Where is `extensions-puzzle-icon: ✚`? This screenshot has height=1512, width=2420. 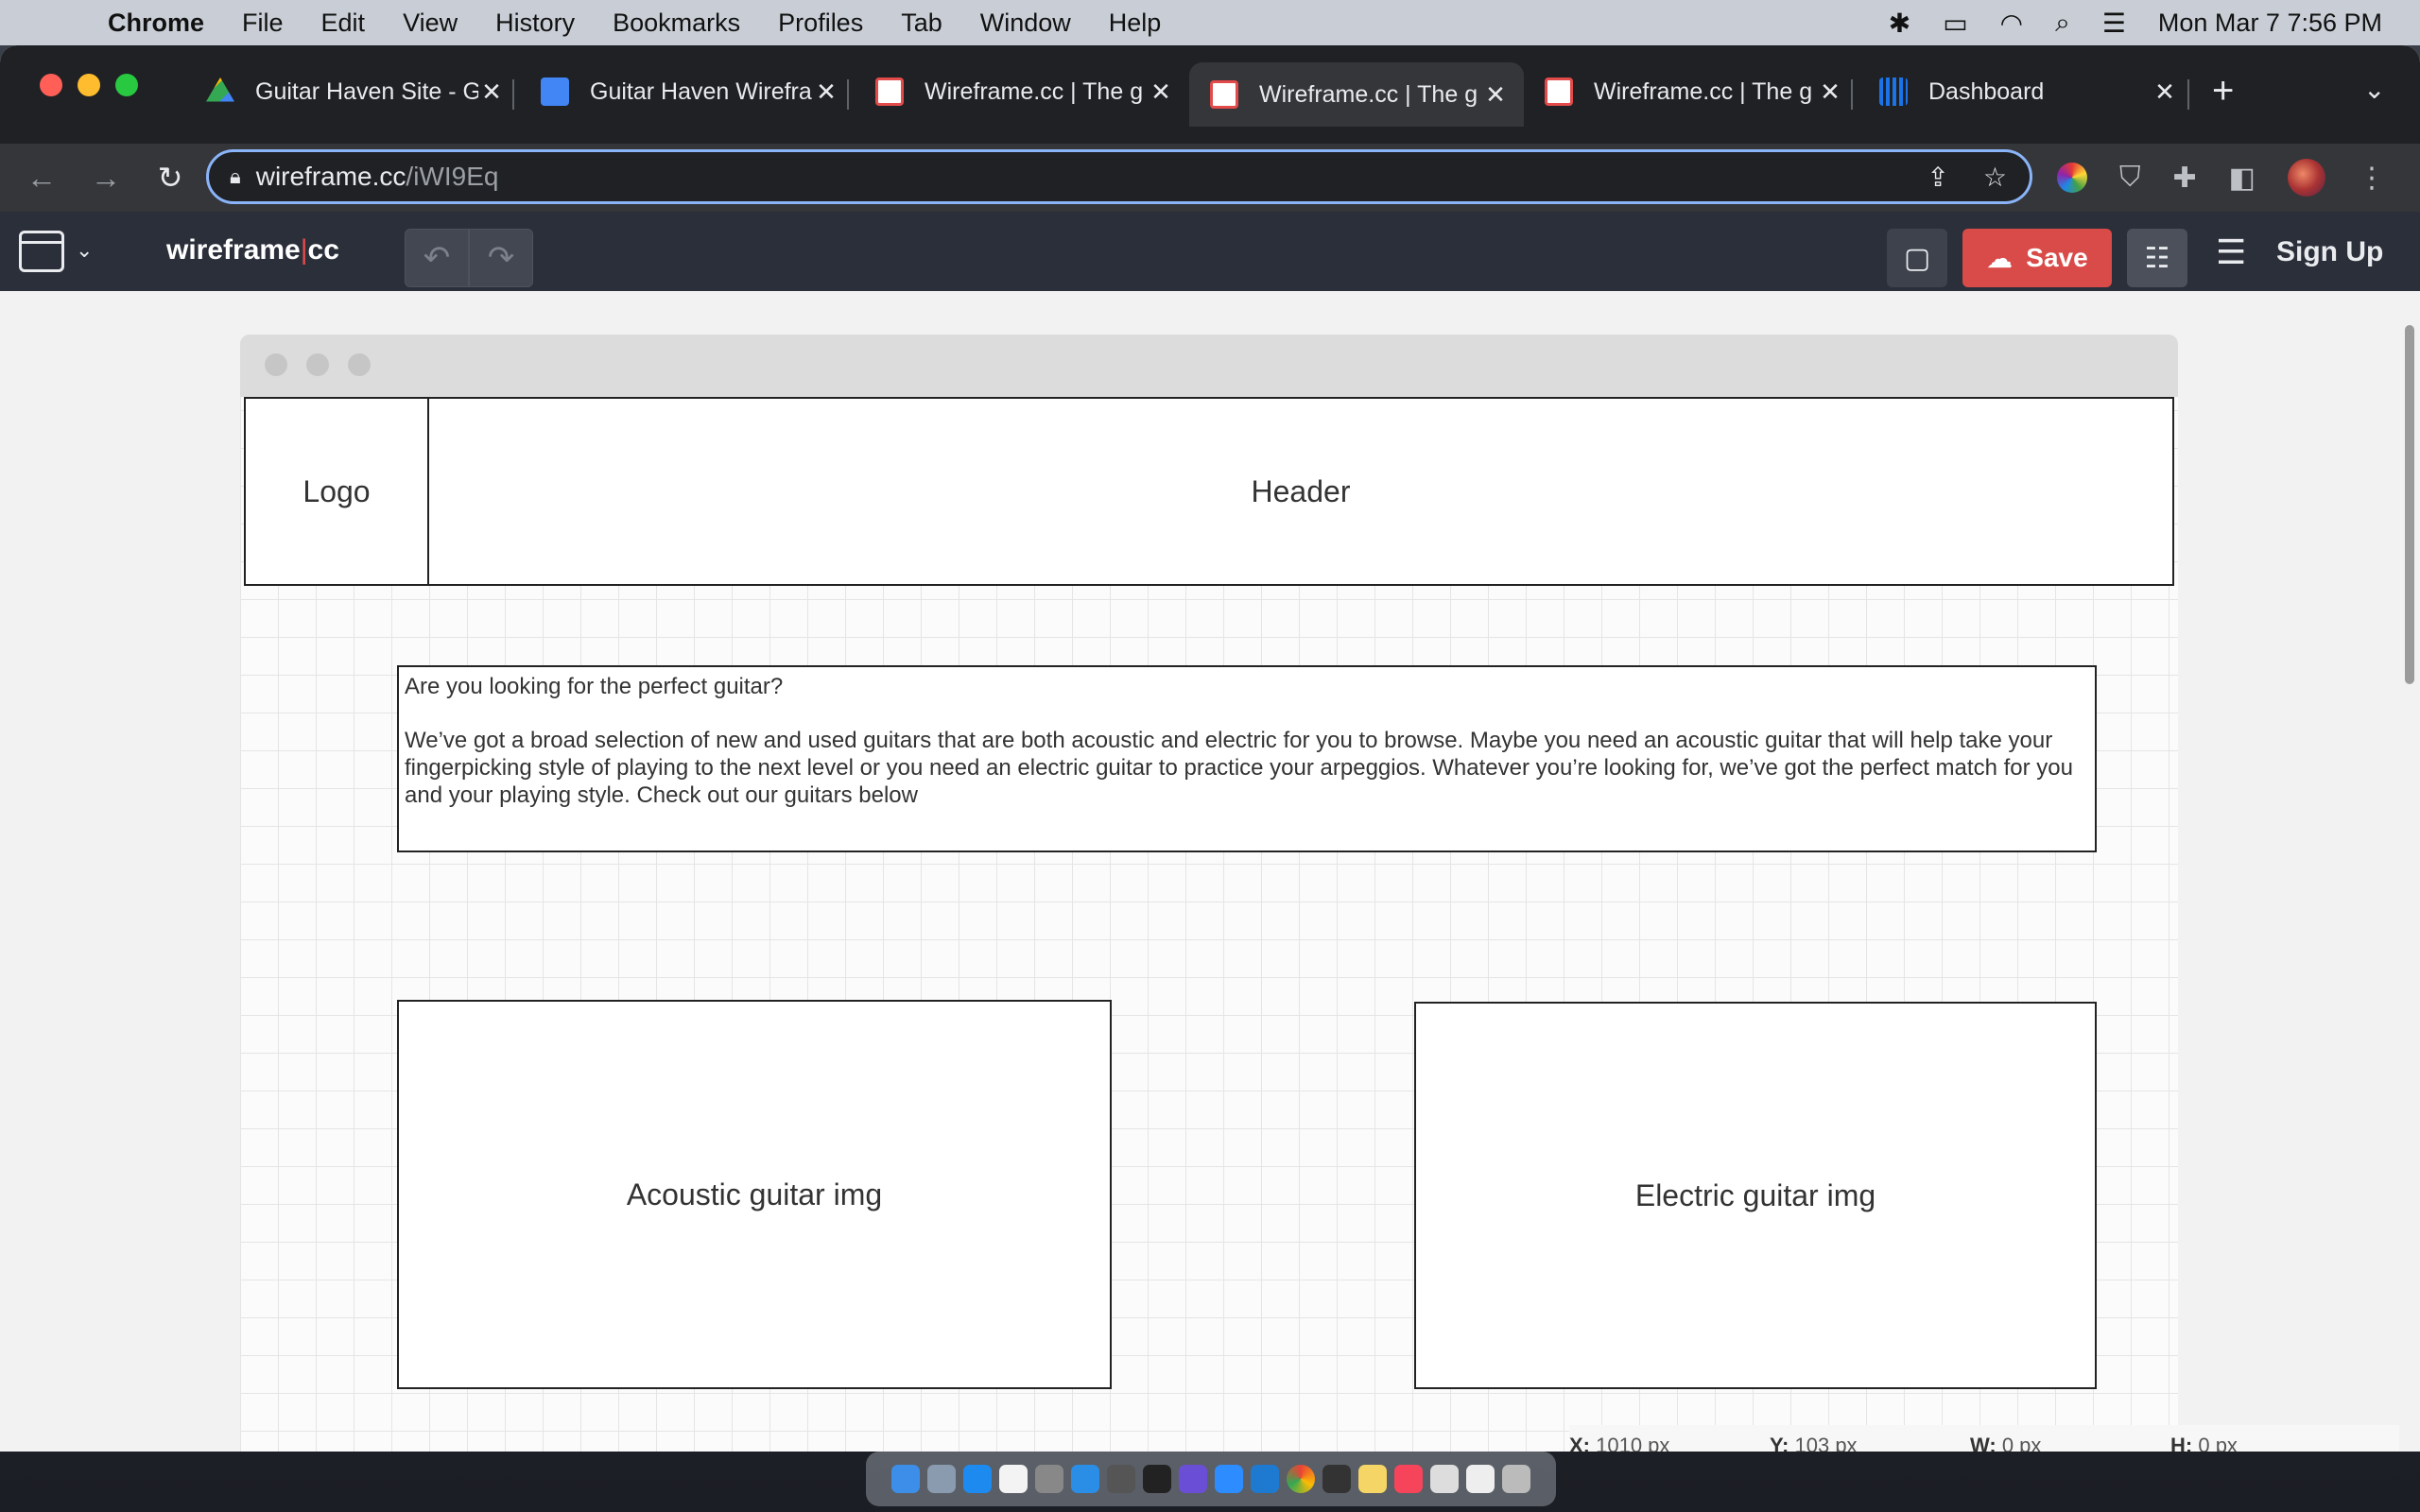
extensions-puzzle-icon: ✚ is located at coordinates (2185, 178).